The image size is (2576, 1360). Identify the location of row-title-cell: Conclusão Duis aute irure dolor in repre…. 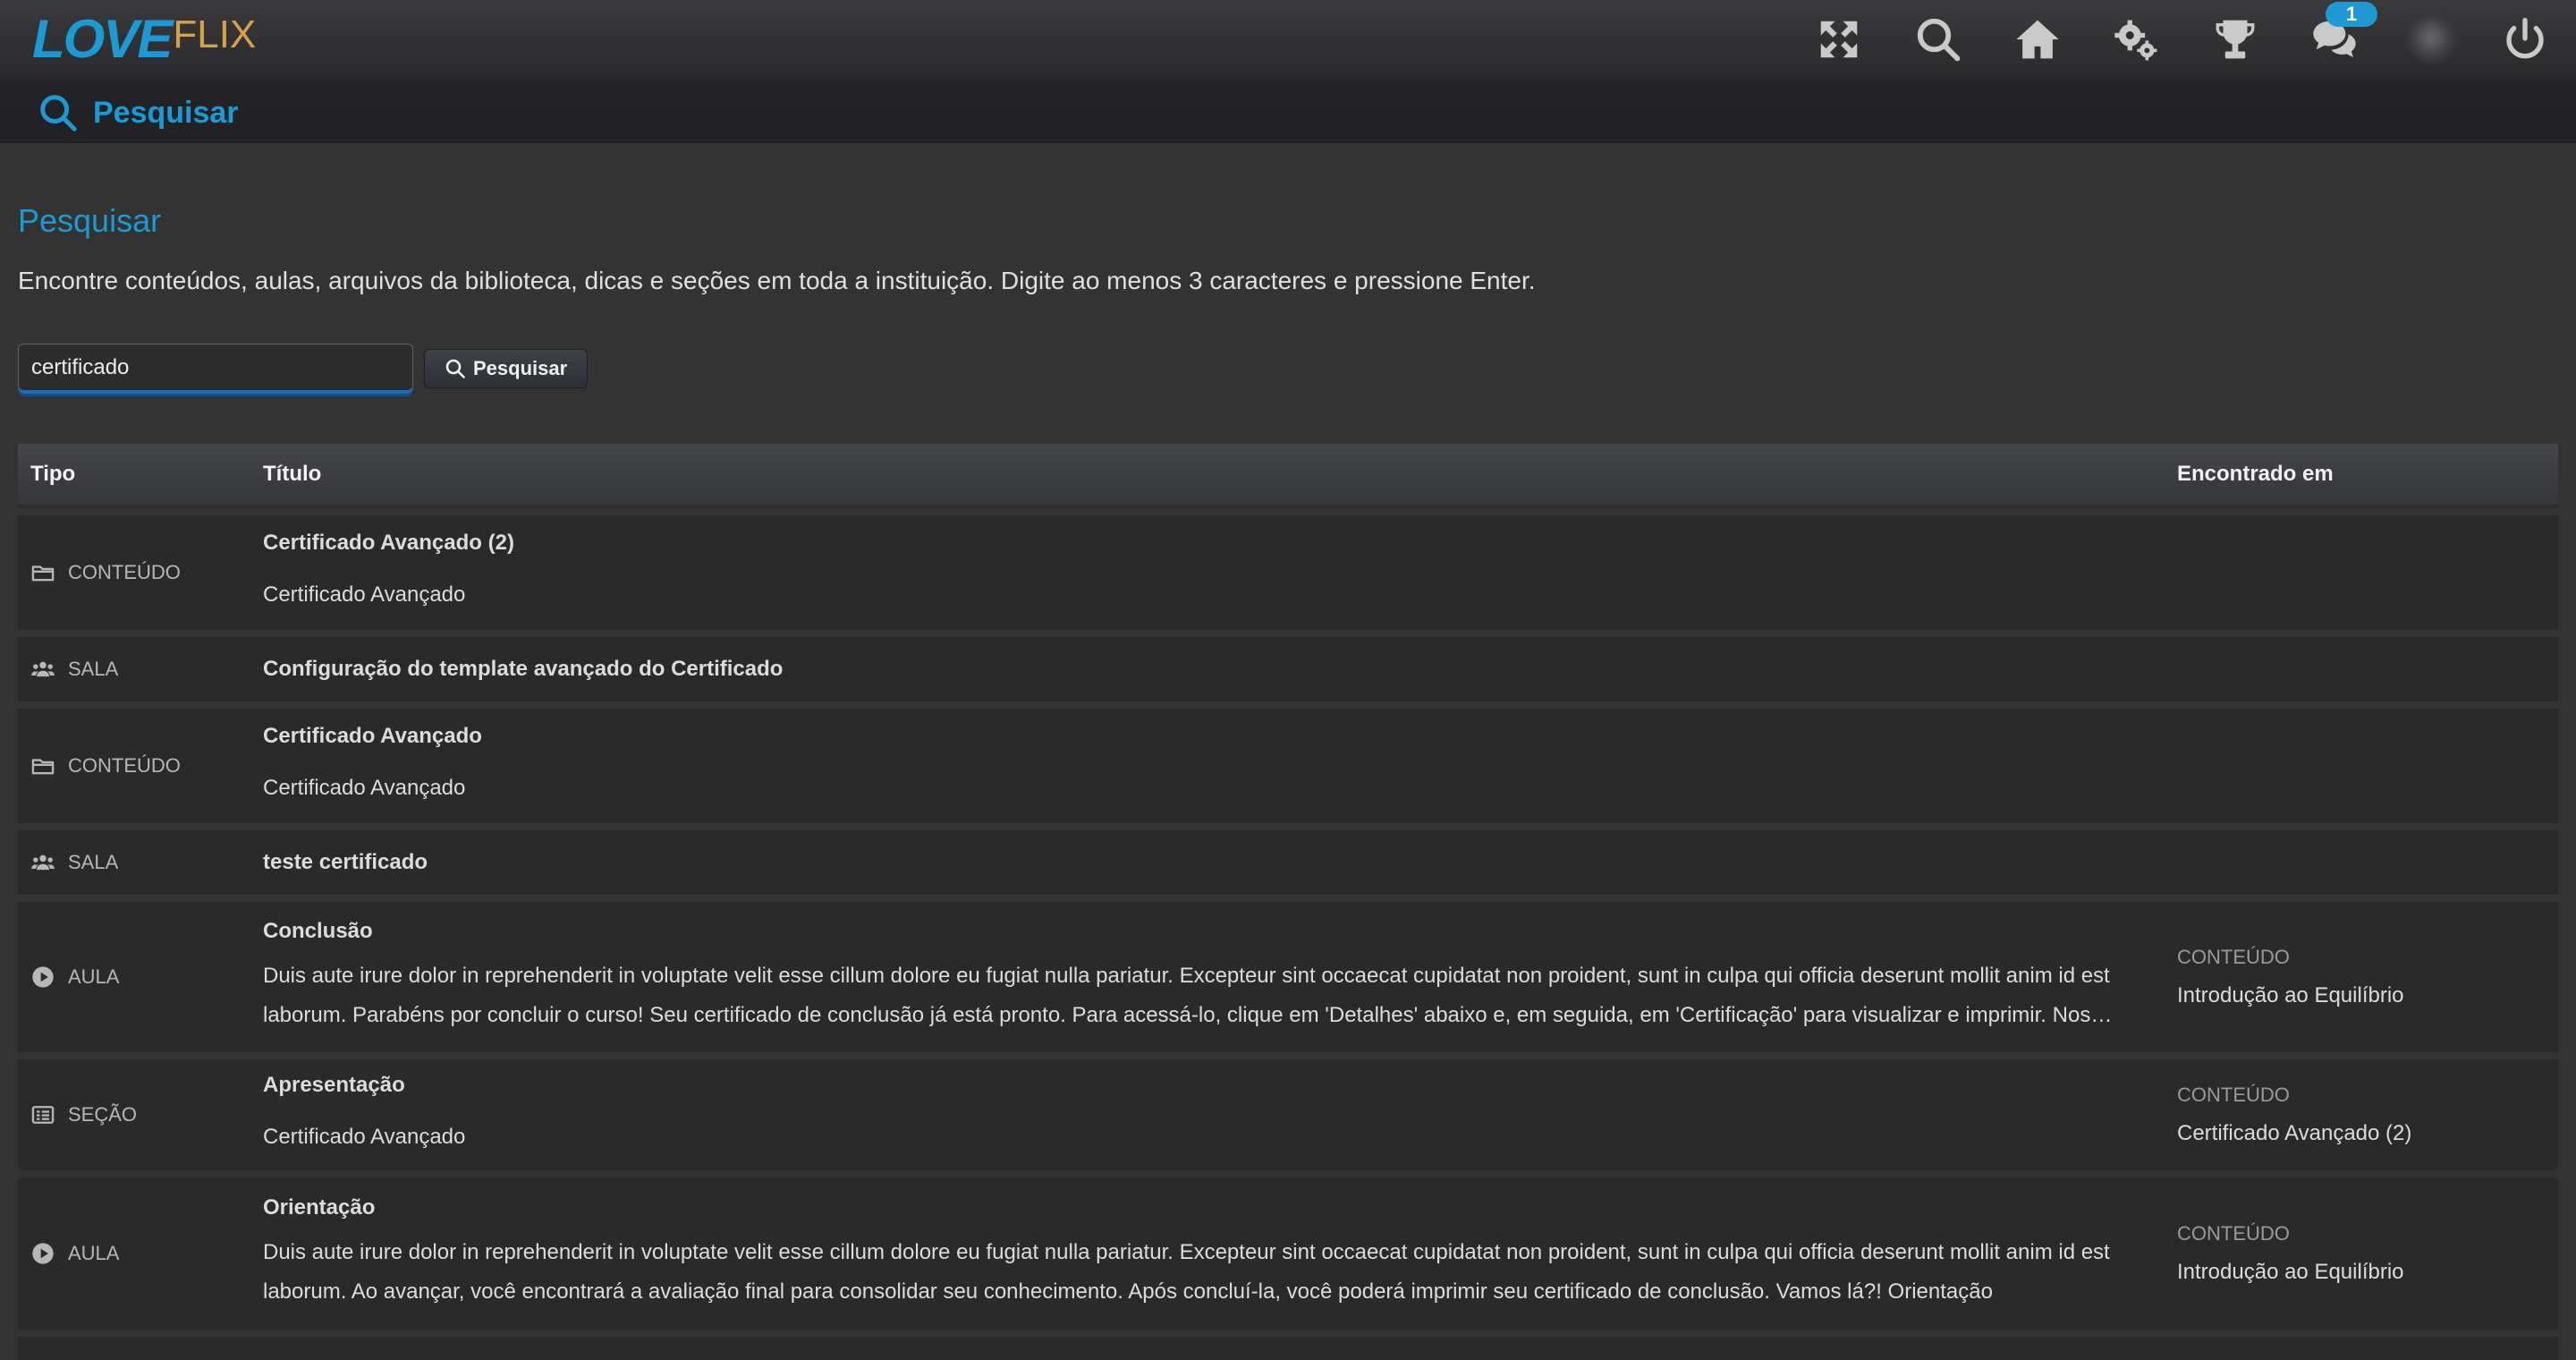
(1209, 977).